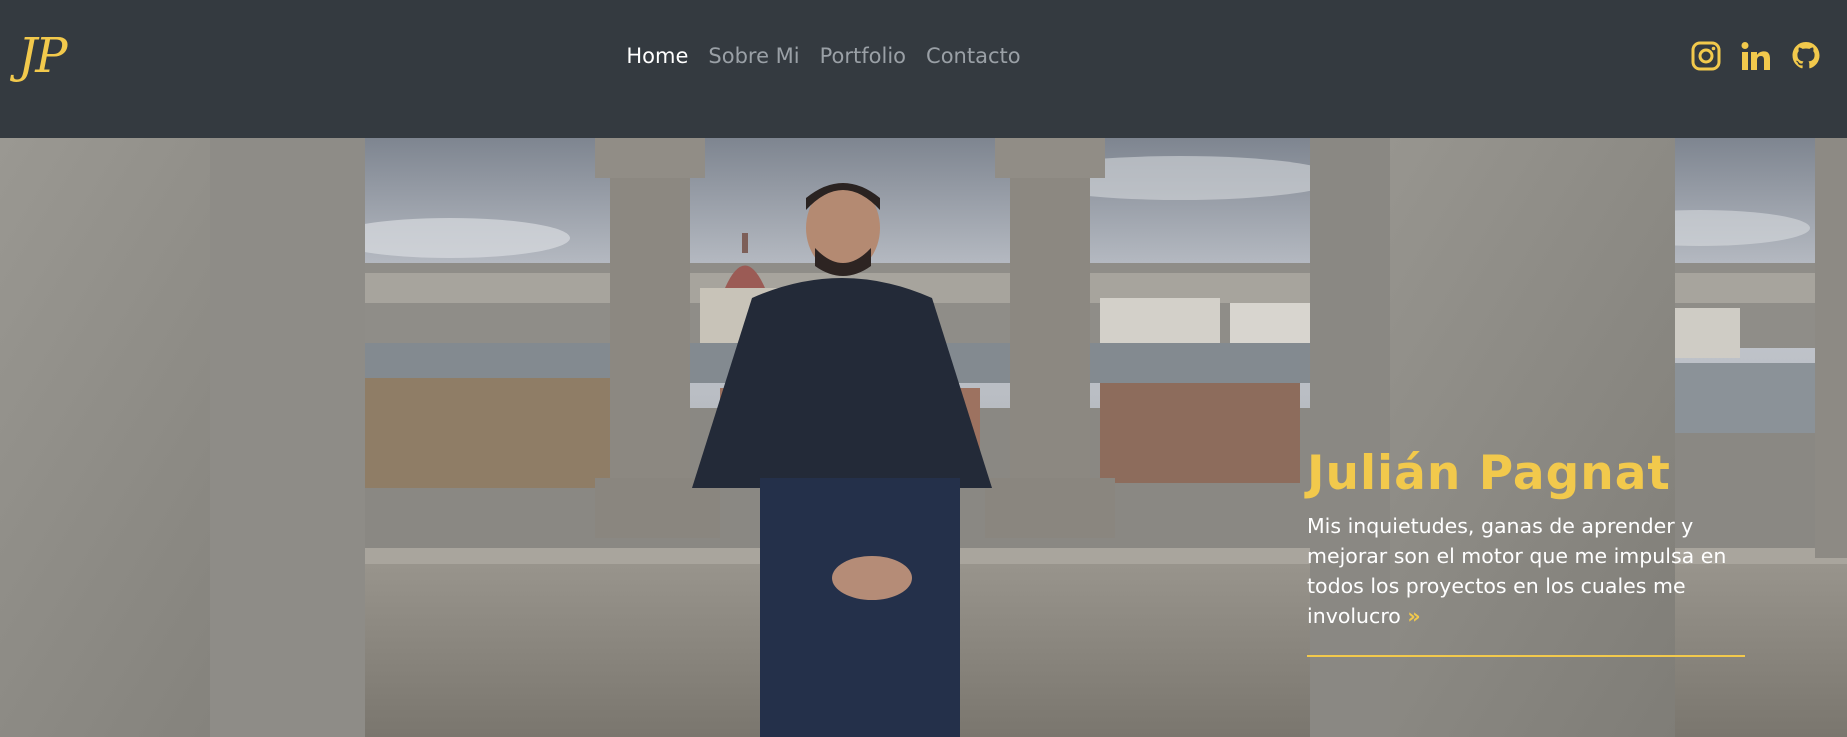 The width and height of the screenshot is (1847, 737). What do you see at coordinates (1489, 473) in the screenshot?
I see `hero-name: Julián Pagnat` at bounding box center [1489, 473].